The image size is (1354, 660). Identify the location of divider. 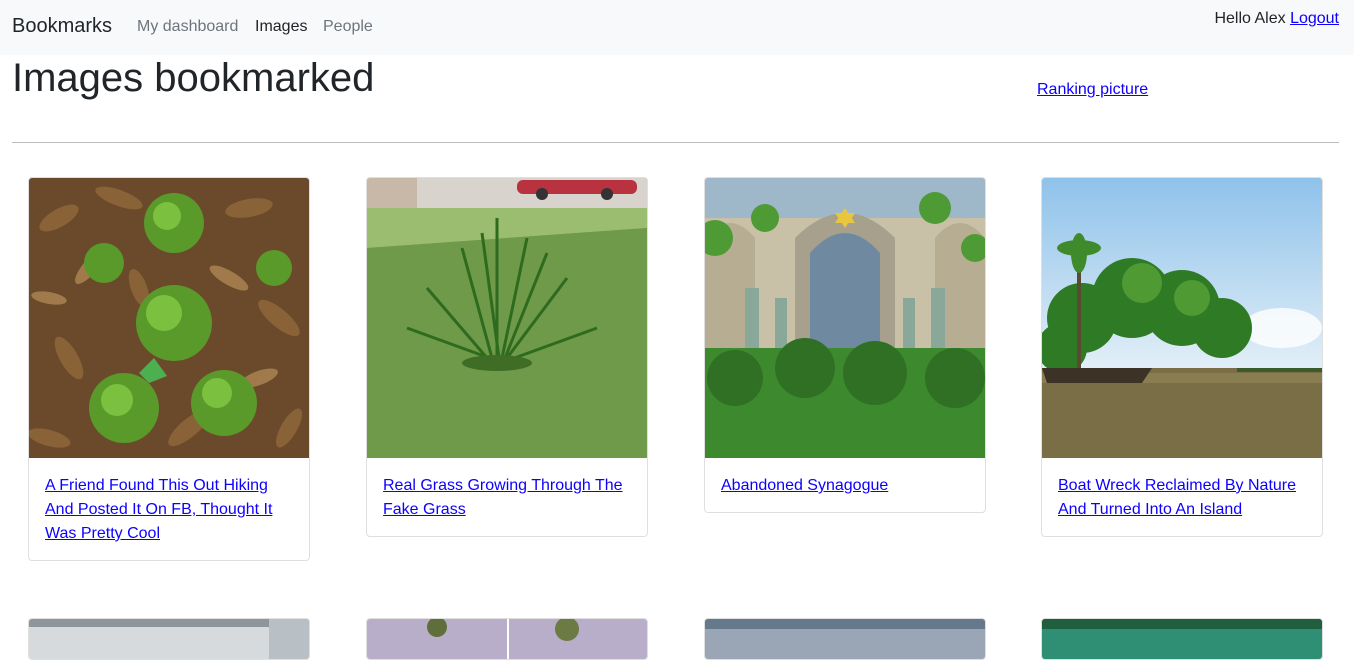
(675, 142).